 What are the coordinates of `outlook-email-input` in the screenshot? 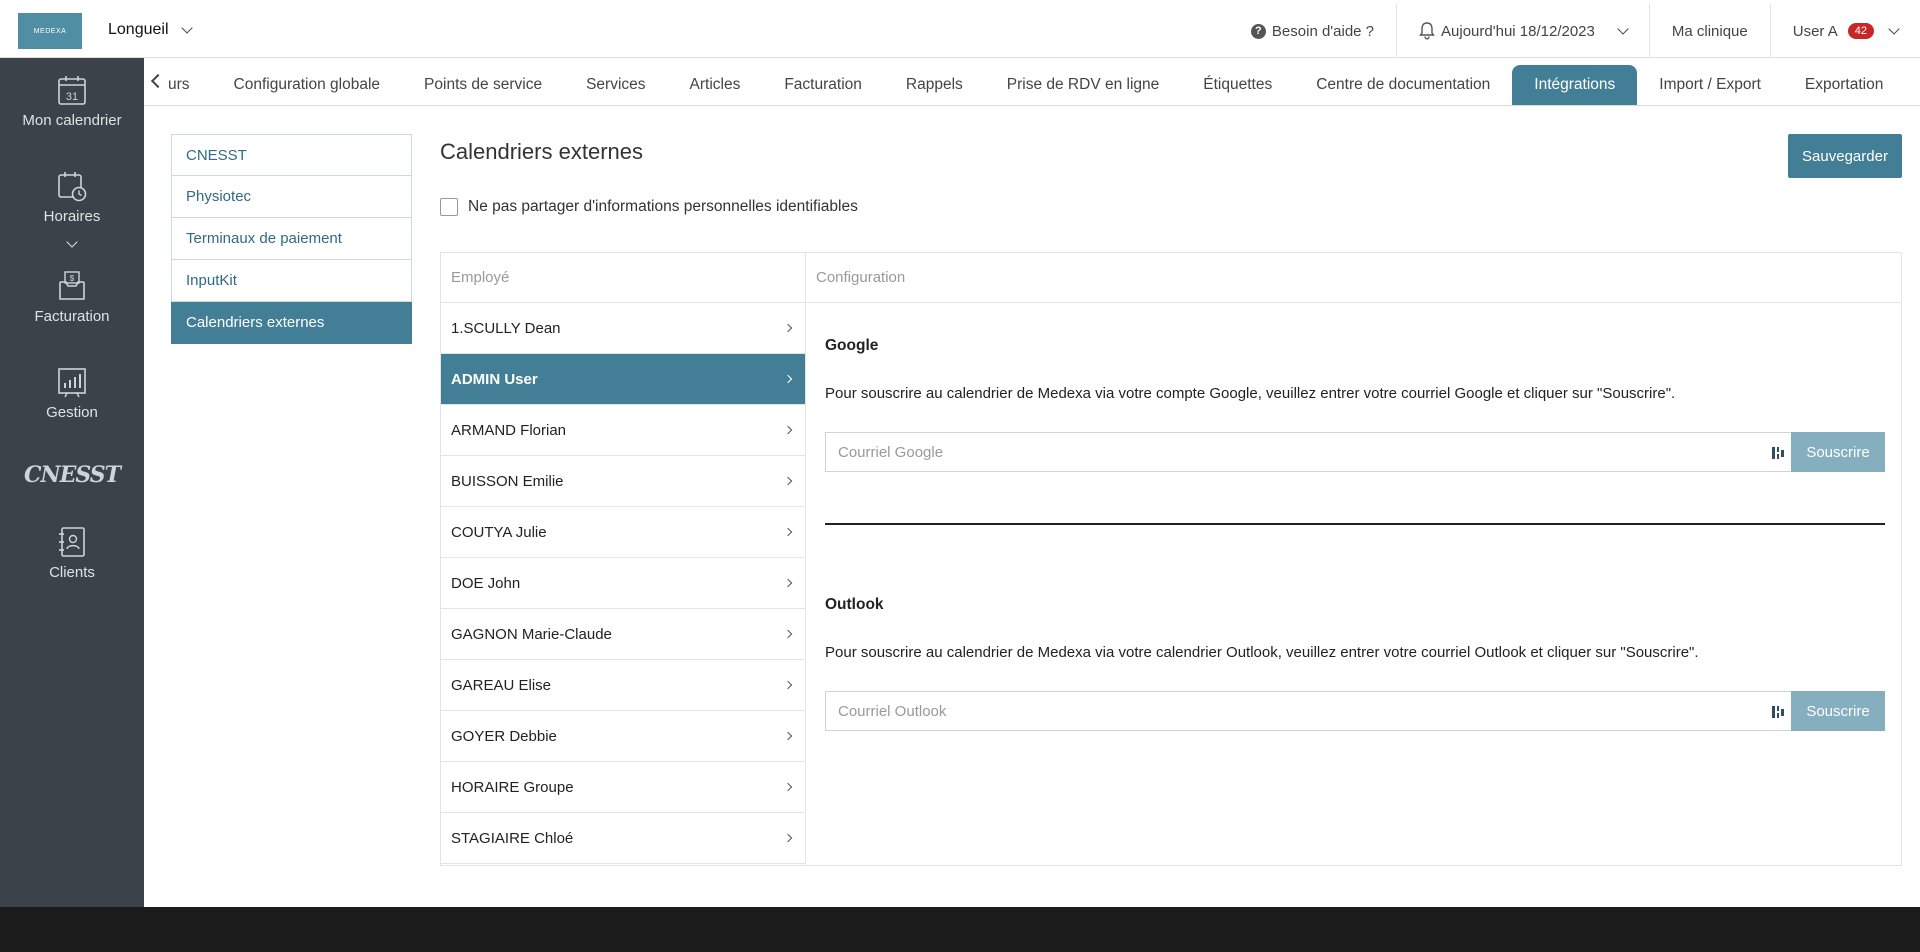 It's located at (1308, 711).